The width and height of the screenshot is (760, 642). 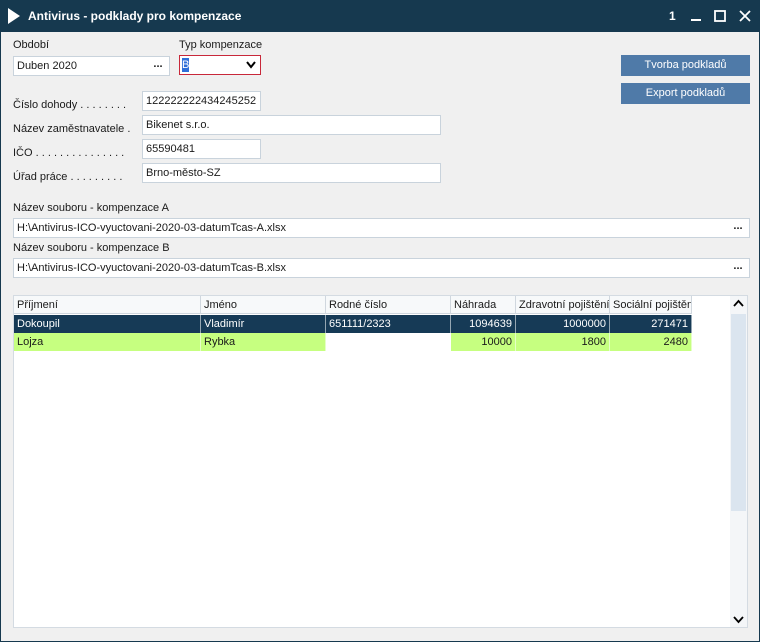 I want to click on column-header-zdravotni-pojisteni: Zdravotní pojištění, so click(x=563, y=305).